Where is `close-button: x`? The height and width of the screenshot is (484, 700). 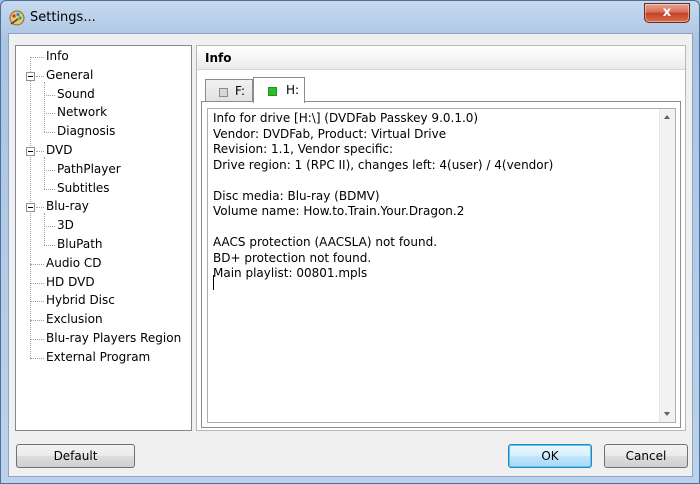
close-button: x is located at coordinates (667, 13).